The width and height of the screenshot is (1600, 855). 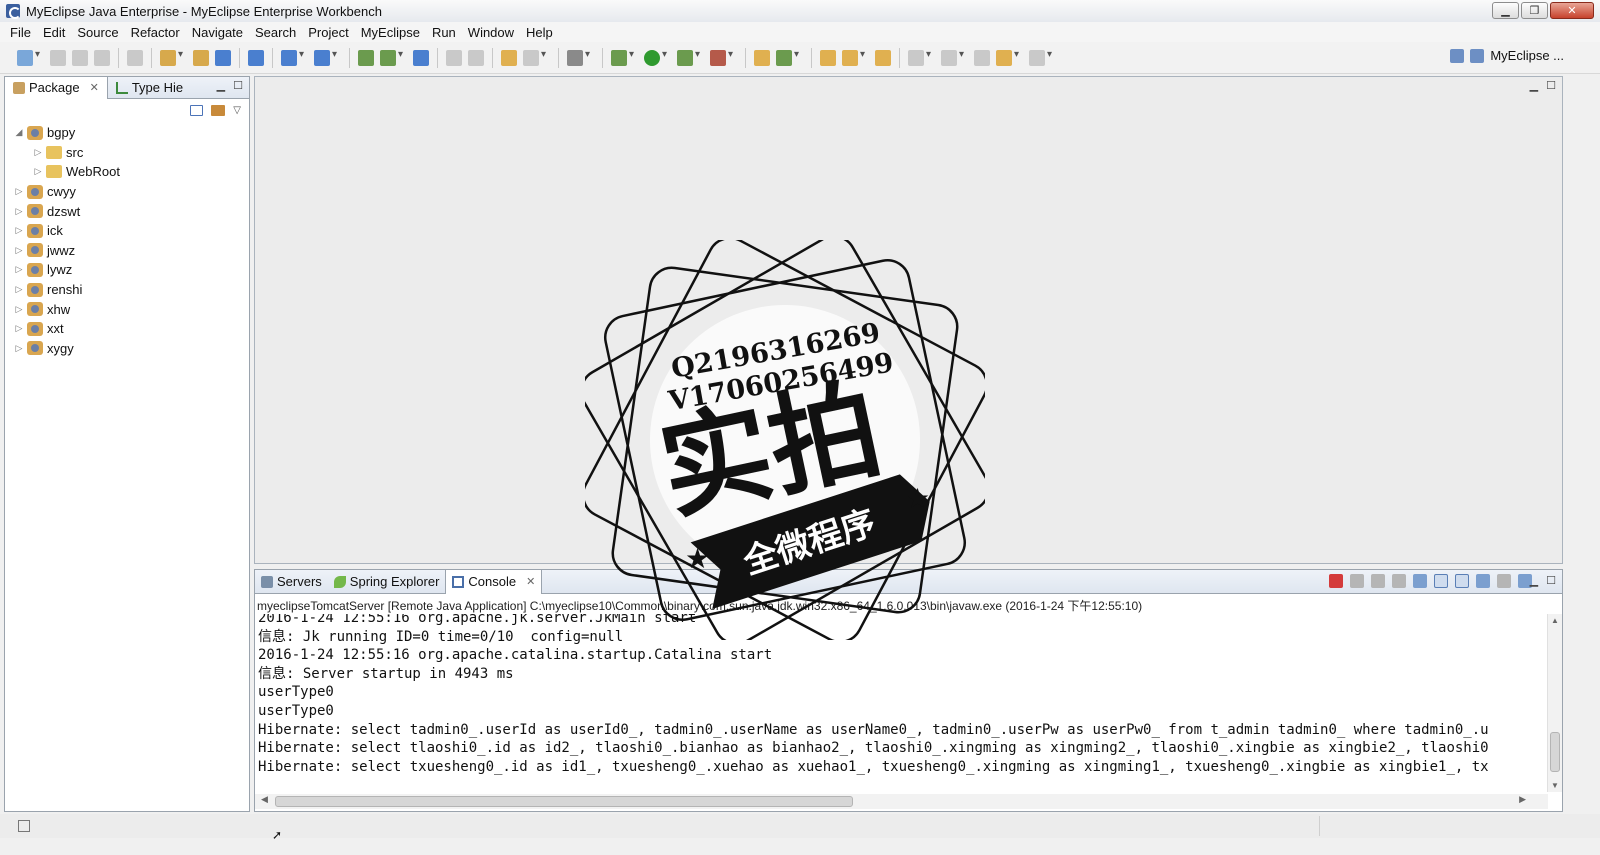 What do you see at coordinates (491, 32) in the screenshot?
I see `menu-window: Window` at bounding box center [491, 32].